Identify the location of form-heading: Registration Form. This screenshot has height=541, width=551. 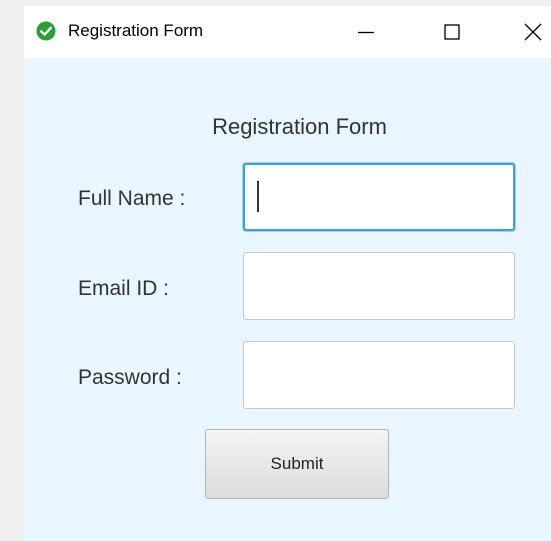
(299, 126).